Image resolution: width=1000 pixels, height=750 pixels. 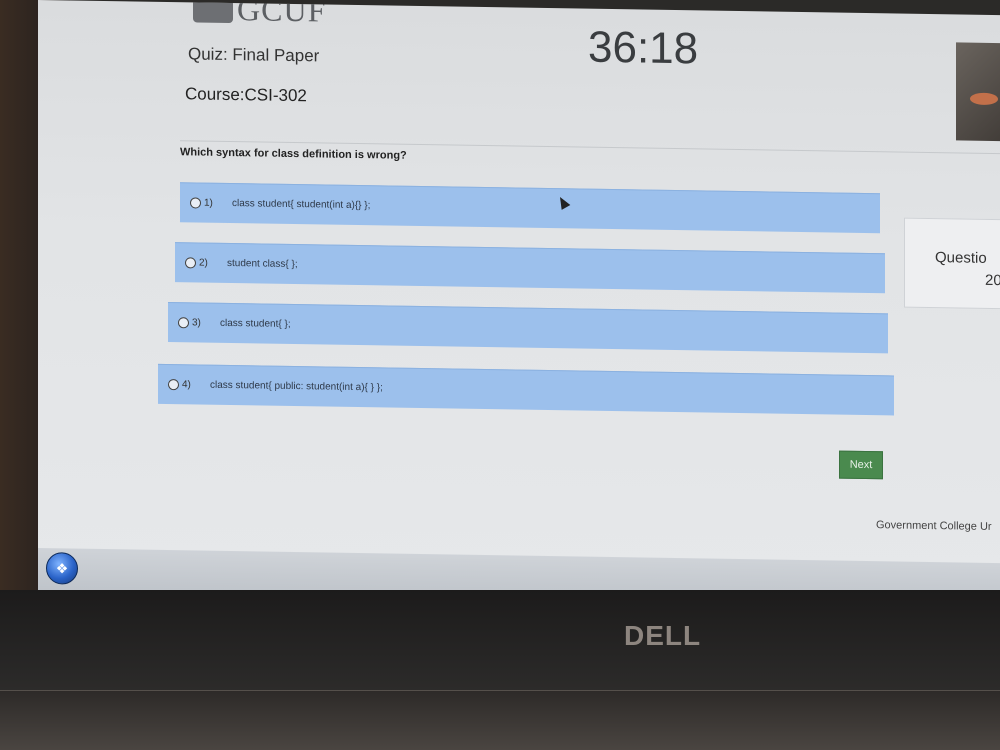 What do you see at coordinates (208, 203) in the screenshot?
I see `option-number: 1)` at bounding box center [208, 203].